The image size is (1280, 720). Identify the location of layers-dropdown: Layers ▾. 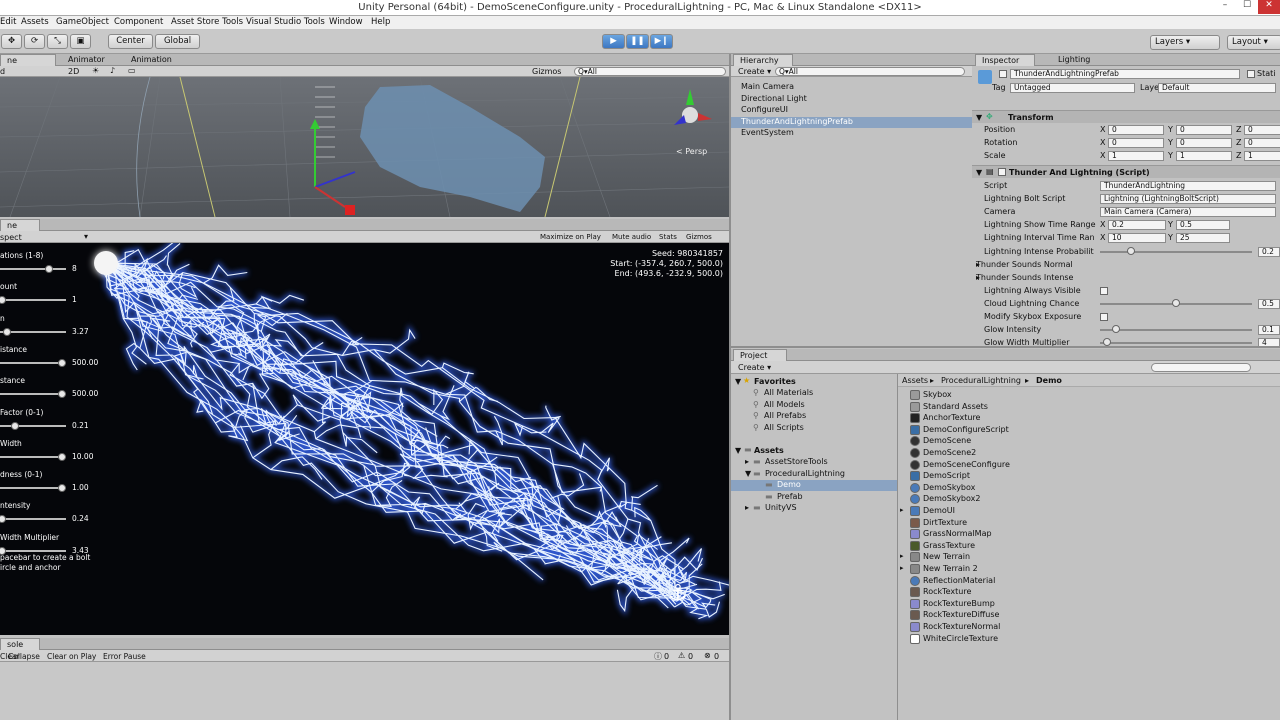
(1185, 42).